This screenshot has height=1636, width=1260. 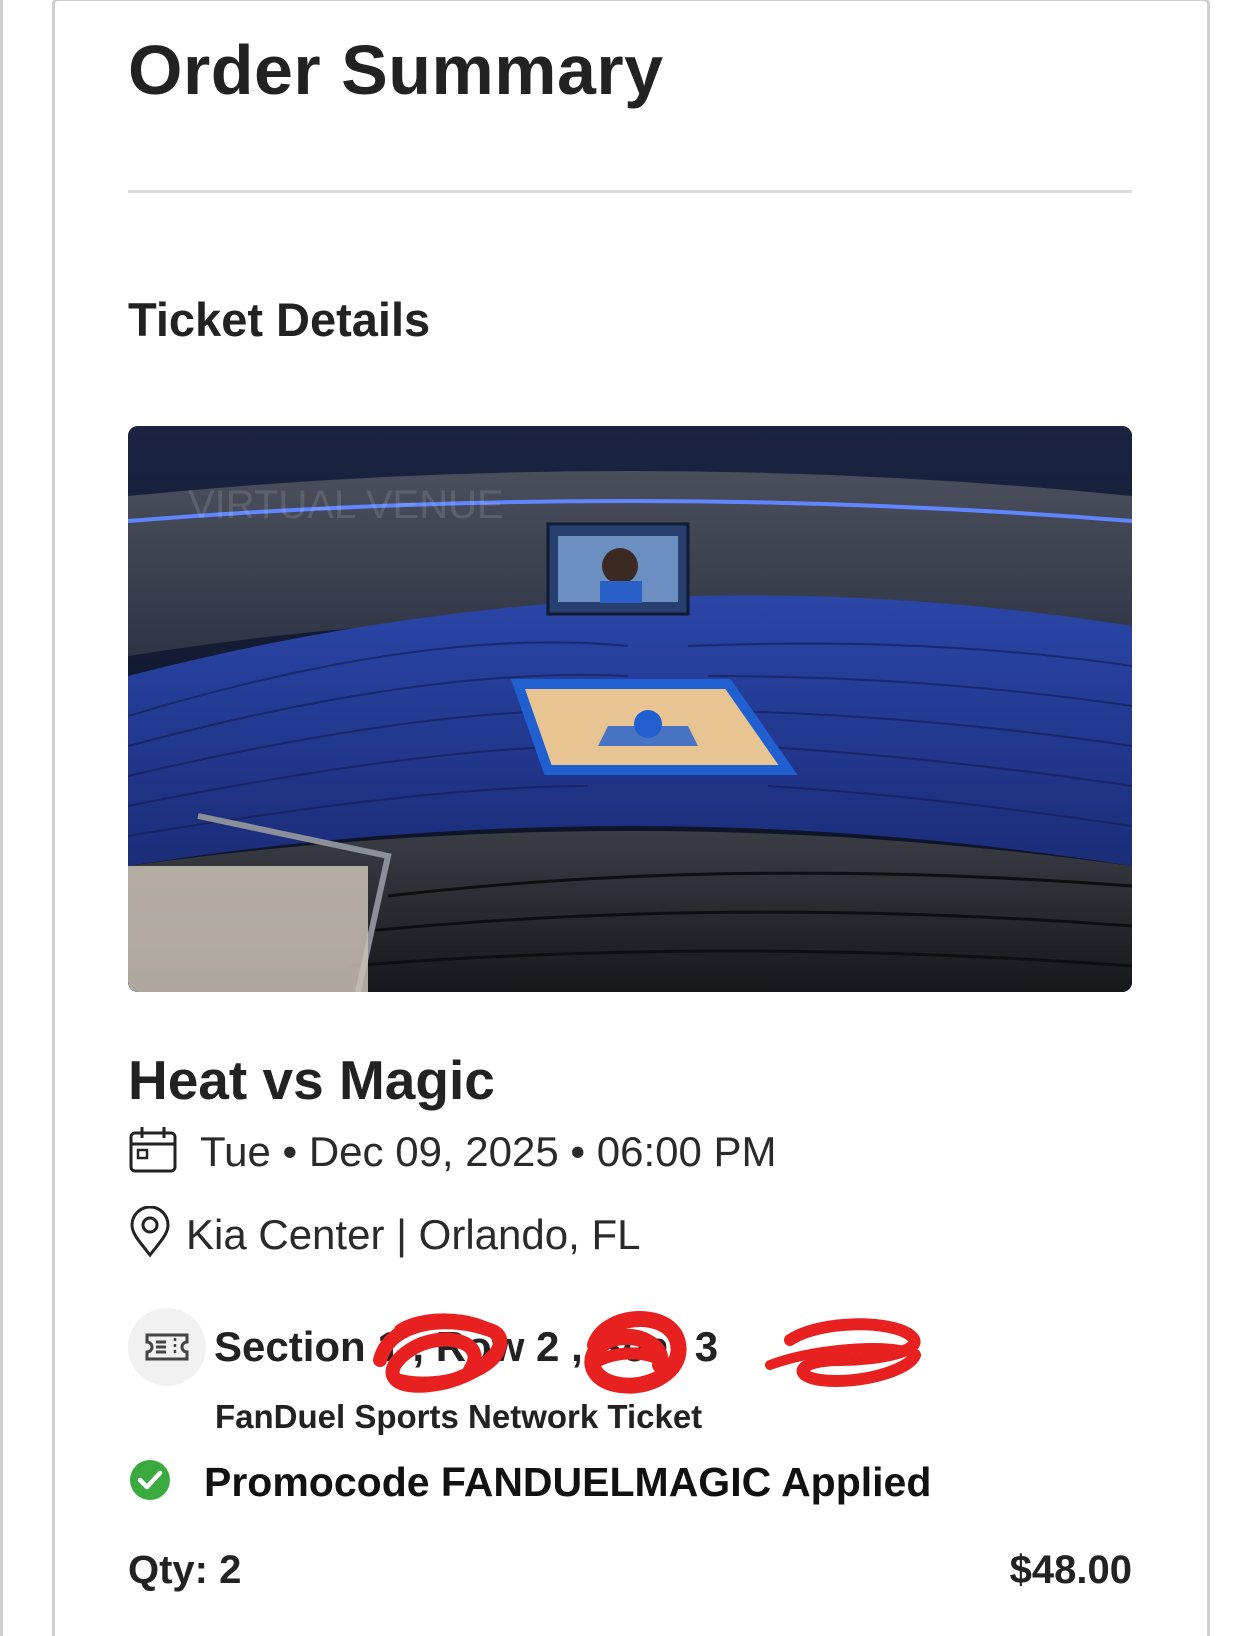 I want to click on event-name: Heat vs Magic, so click(x=311, y=1080).